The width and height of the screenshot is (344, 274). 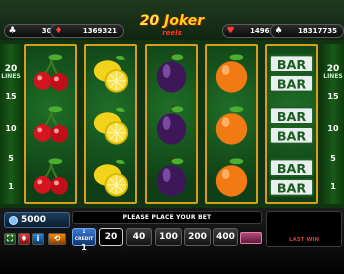 I want to click on lines-label-left: LINES, so click(x=11, y=76).